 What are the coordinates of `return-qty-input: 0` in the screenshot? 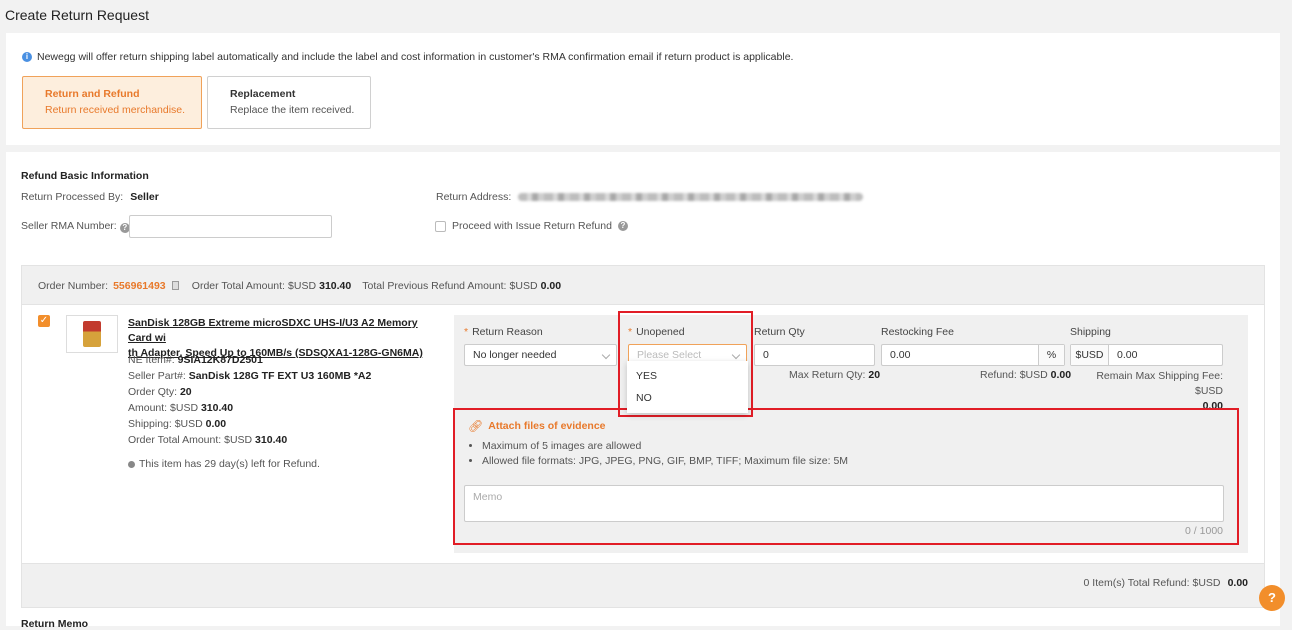 It's located at (814, 355).